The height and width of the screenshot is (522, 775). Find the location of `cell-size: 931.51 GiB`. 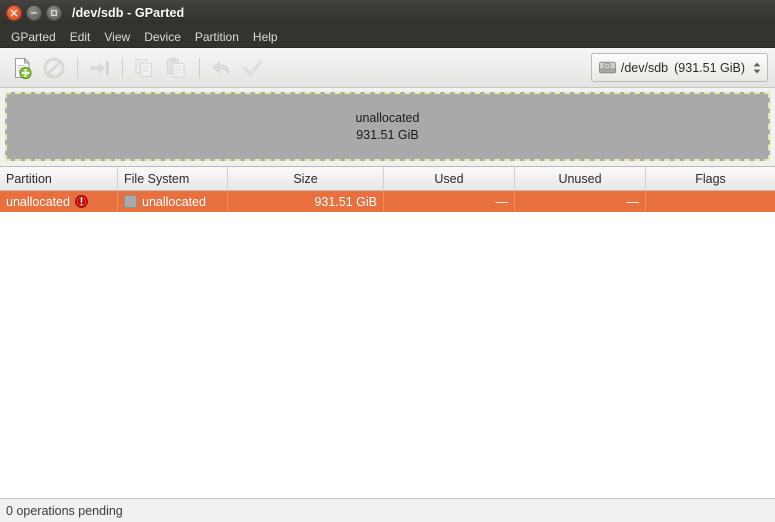

cell-size: 931.51 GiB is located at coordinates (306, 201).